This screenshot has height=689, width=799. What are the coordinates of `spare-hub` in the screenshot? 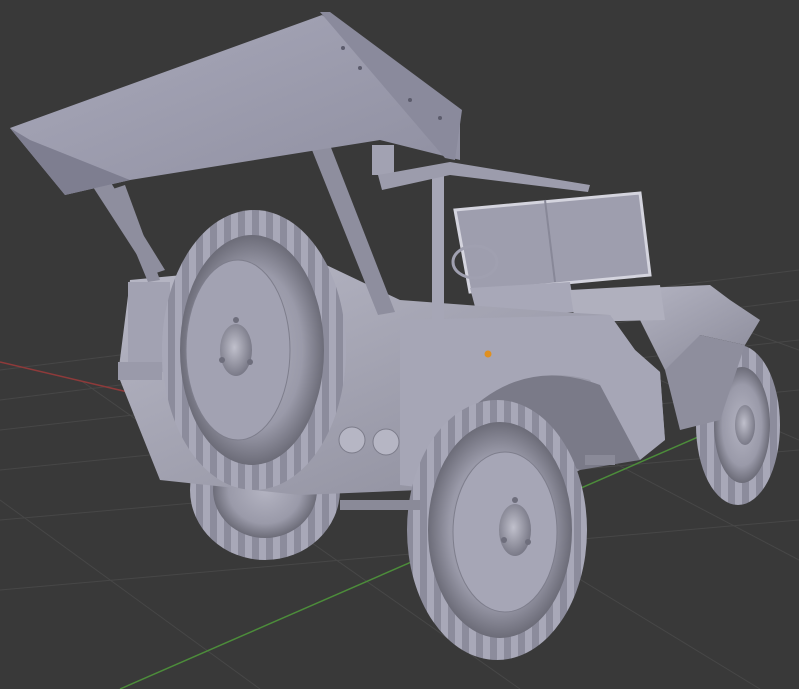 It's located at (236, 350).